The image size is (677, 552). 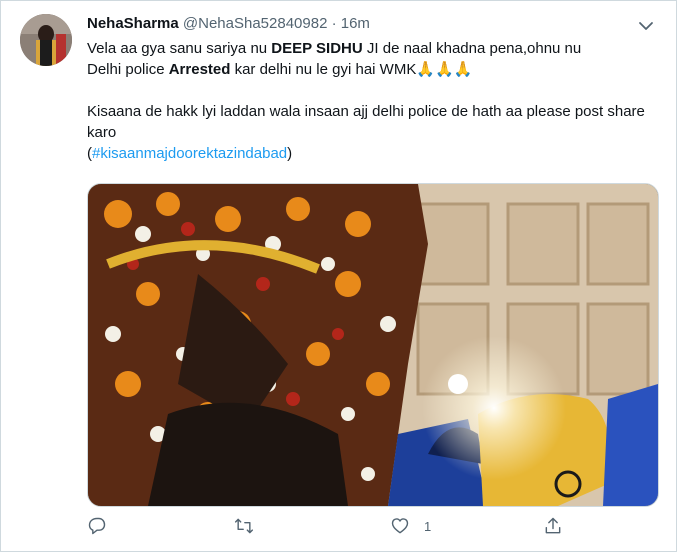 I want to click on like-count: 1, so click(x=428, y=526).